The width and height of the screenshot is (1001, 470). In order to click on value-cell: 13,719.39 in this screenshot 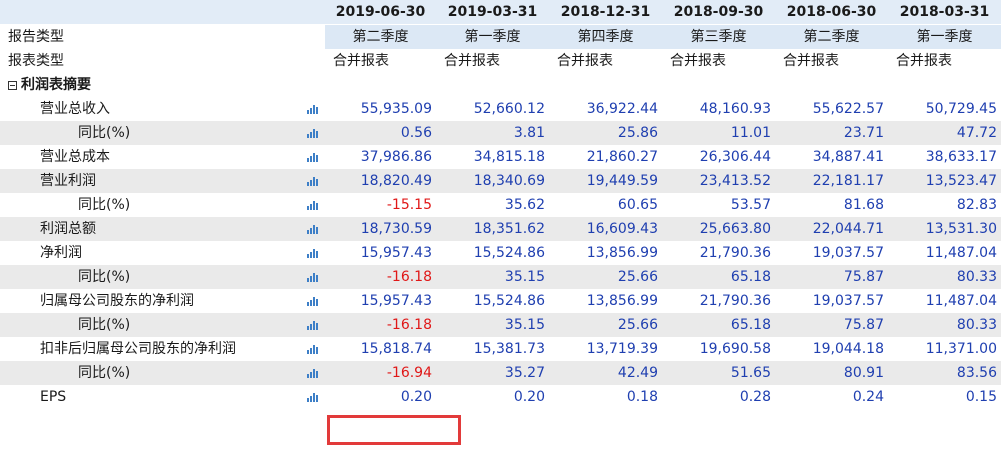, I will do `click(605, 349)`.